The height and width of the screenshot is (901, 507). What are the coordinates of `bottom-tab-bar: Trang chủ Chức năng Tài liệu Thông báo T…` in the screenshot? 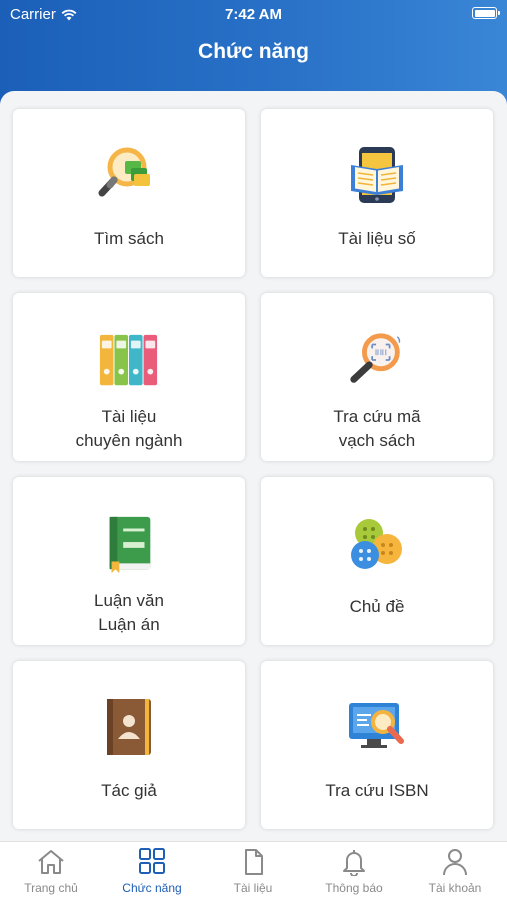 It's located at (253, 871).